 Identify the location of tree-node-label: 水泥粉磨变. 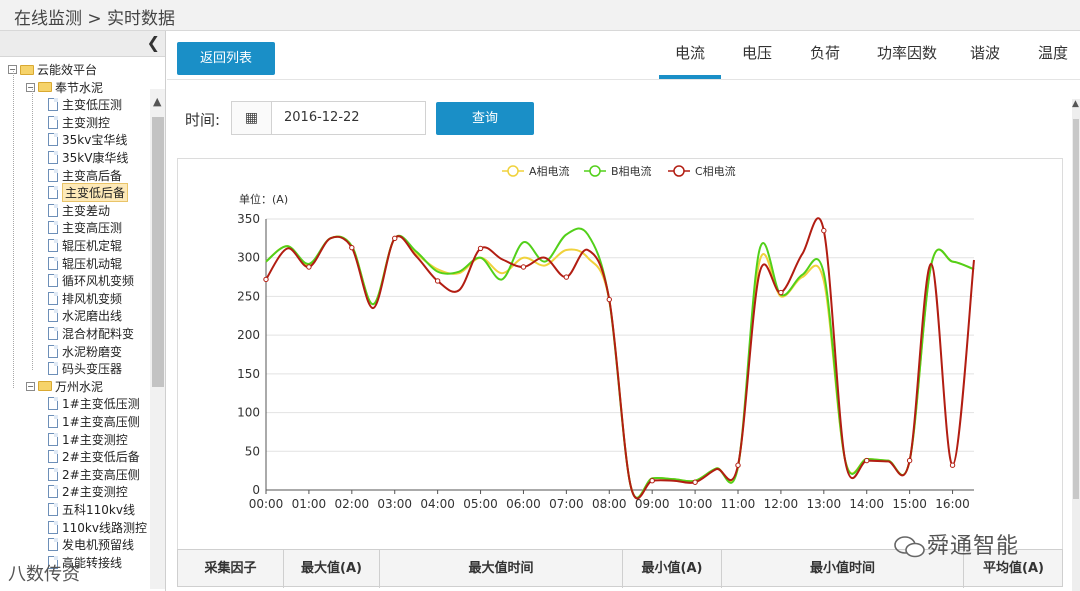
(92, 351).